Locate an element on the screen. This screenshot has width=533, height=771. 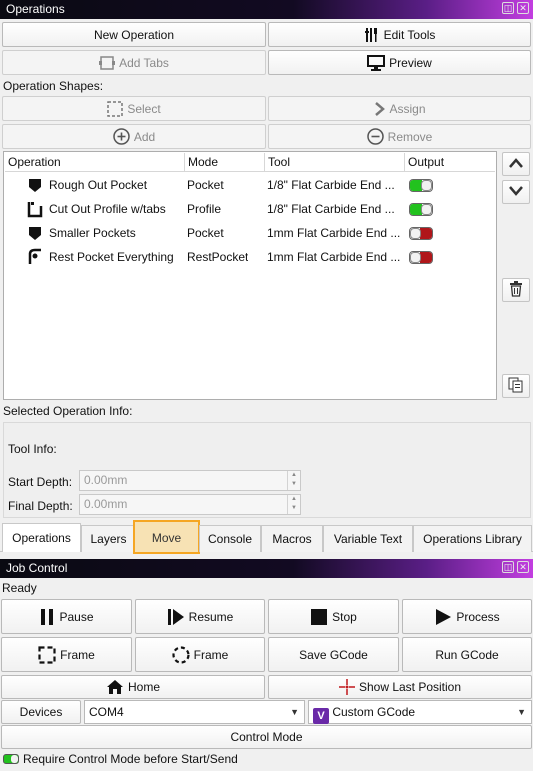
stop-icon is located at coordinates (319, 617).